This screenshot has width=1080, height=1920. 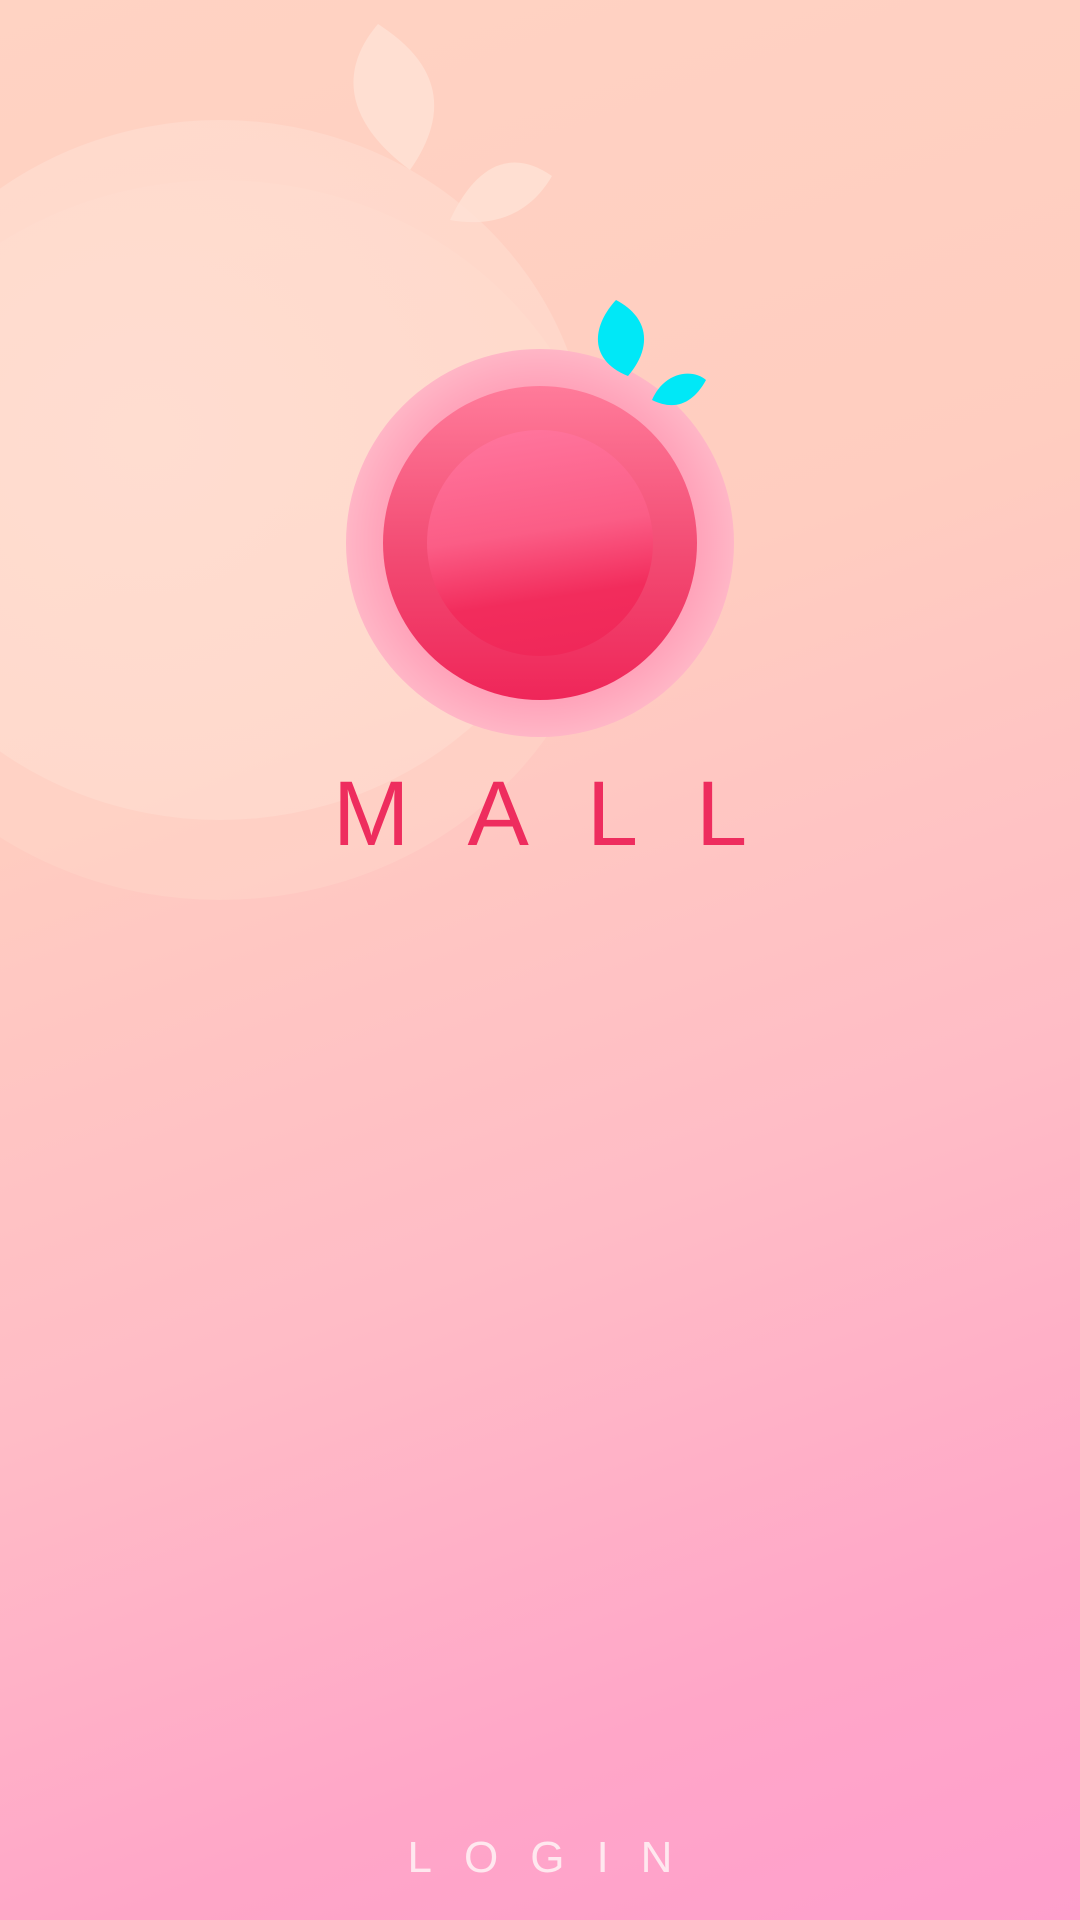 What do you see at coordinates (540, 1858) in the screenshot?
I see `login-button: LOGIN` at bounding box center [540, 1858].